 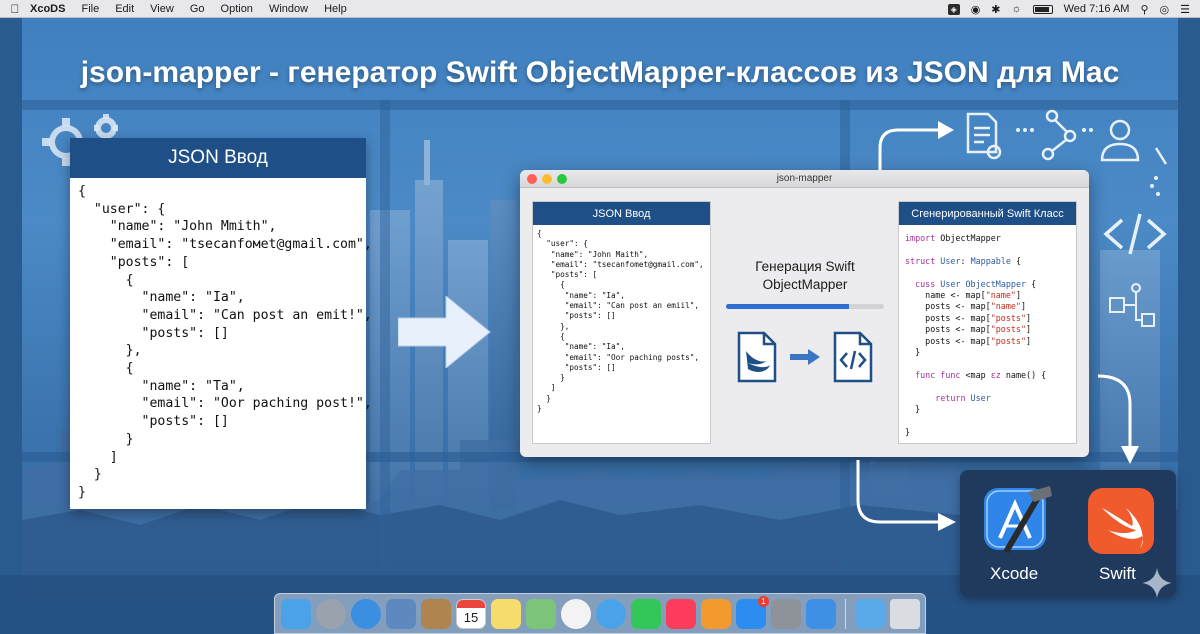 What do you see at coordinates (845, 613) in the screenshot?
I see `dock-separator` at bounding box center [845, 613].